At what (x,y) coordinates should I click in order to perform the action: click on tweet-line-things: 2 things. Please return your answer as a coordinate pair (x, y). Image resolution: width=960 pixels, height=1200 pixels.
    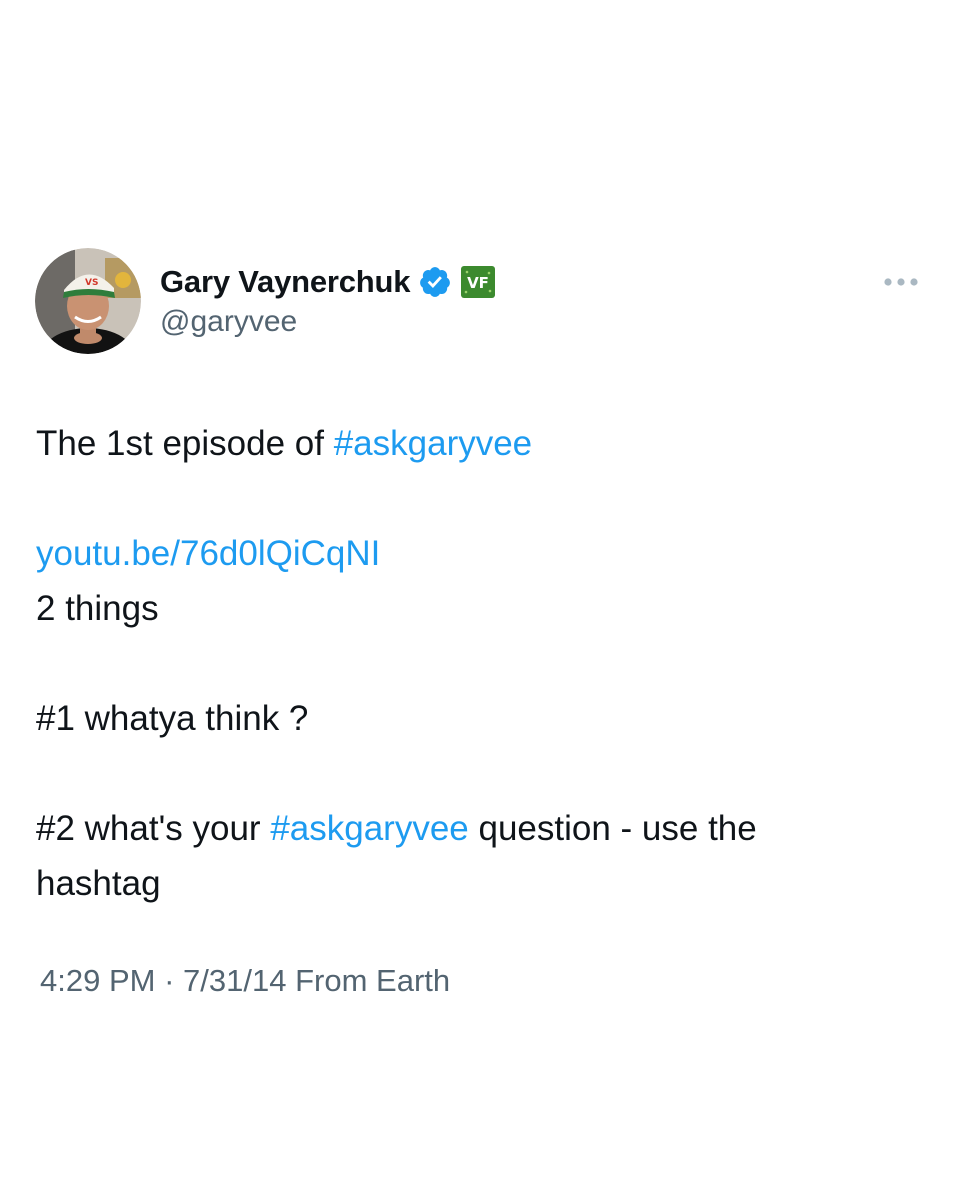
    Looking at the image, I should click on (97, 608).